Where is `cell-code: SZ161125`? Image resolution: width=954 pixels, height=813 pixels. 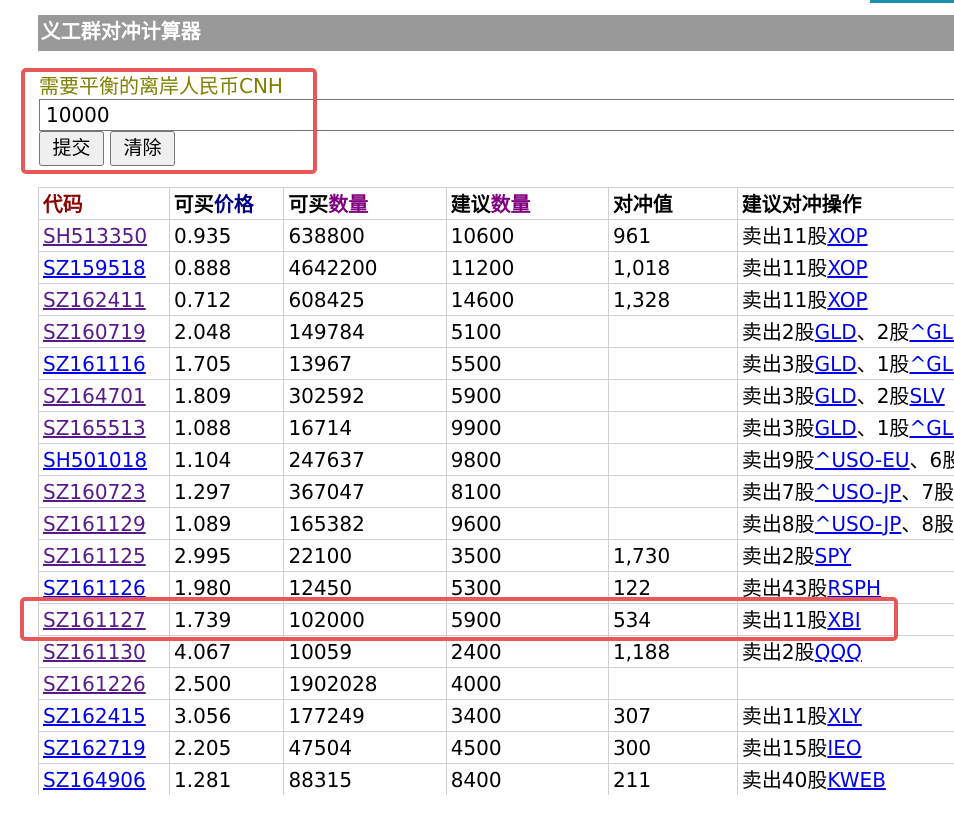 cell-code: SZ161125 is located at coordinates (104, 555).